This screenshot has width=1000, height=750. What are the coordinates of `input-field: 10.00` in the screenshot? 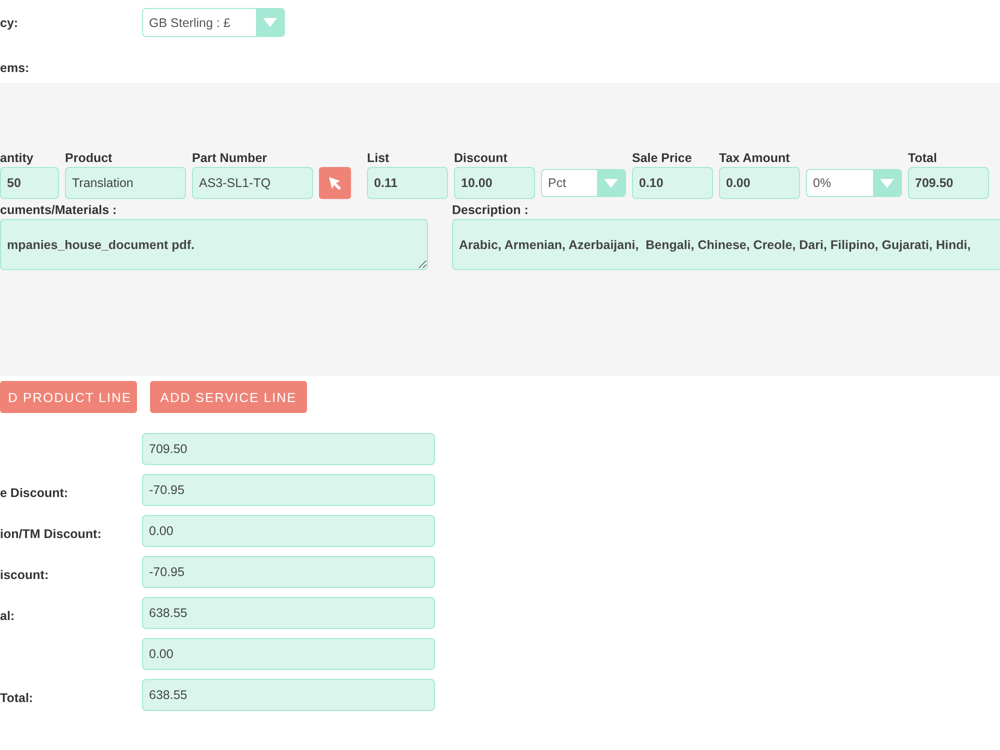 It's located at (494, 183).